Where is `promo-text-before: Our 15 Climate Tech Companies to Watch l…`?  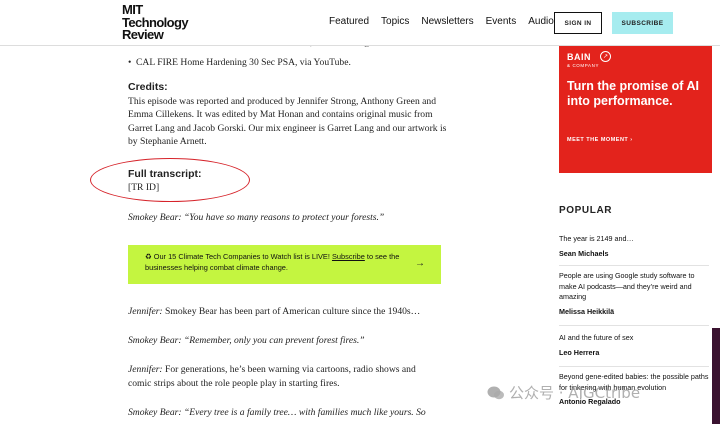 promo-text-before: Our 15 Climate Tech Companies to Watch l… is located at coordinates (242, 256).